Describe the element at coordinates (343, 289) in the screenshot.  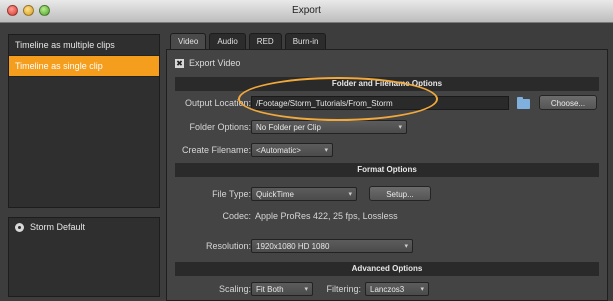
I see `filtering-label: Filtering:` at that location.